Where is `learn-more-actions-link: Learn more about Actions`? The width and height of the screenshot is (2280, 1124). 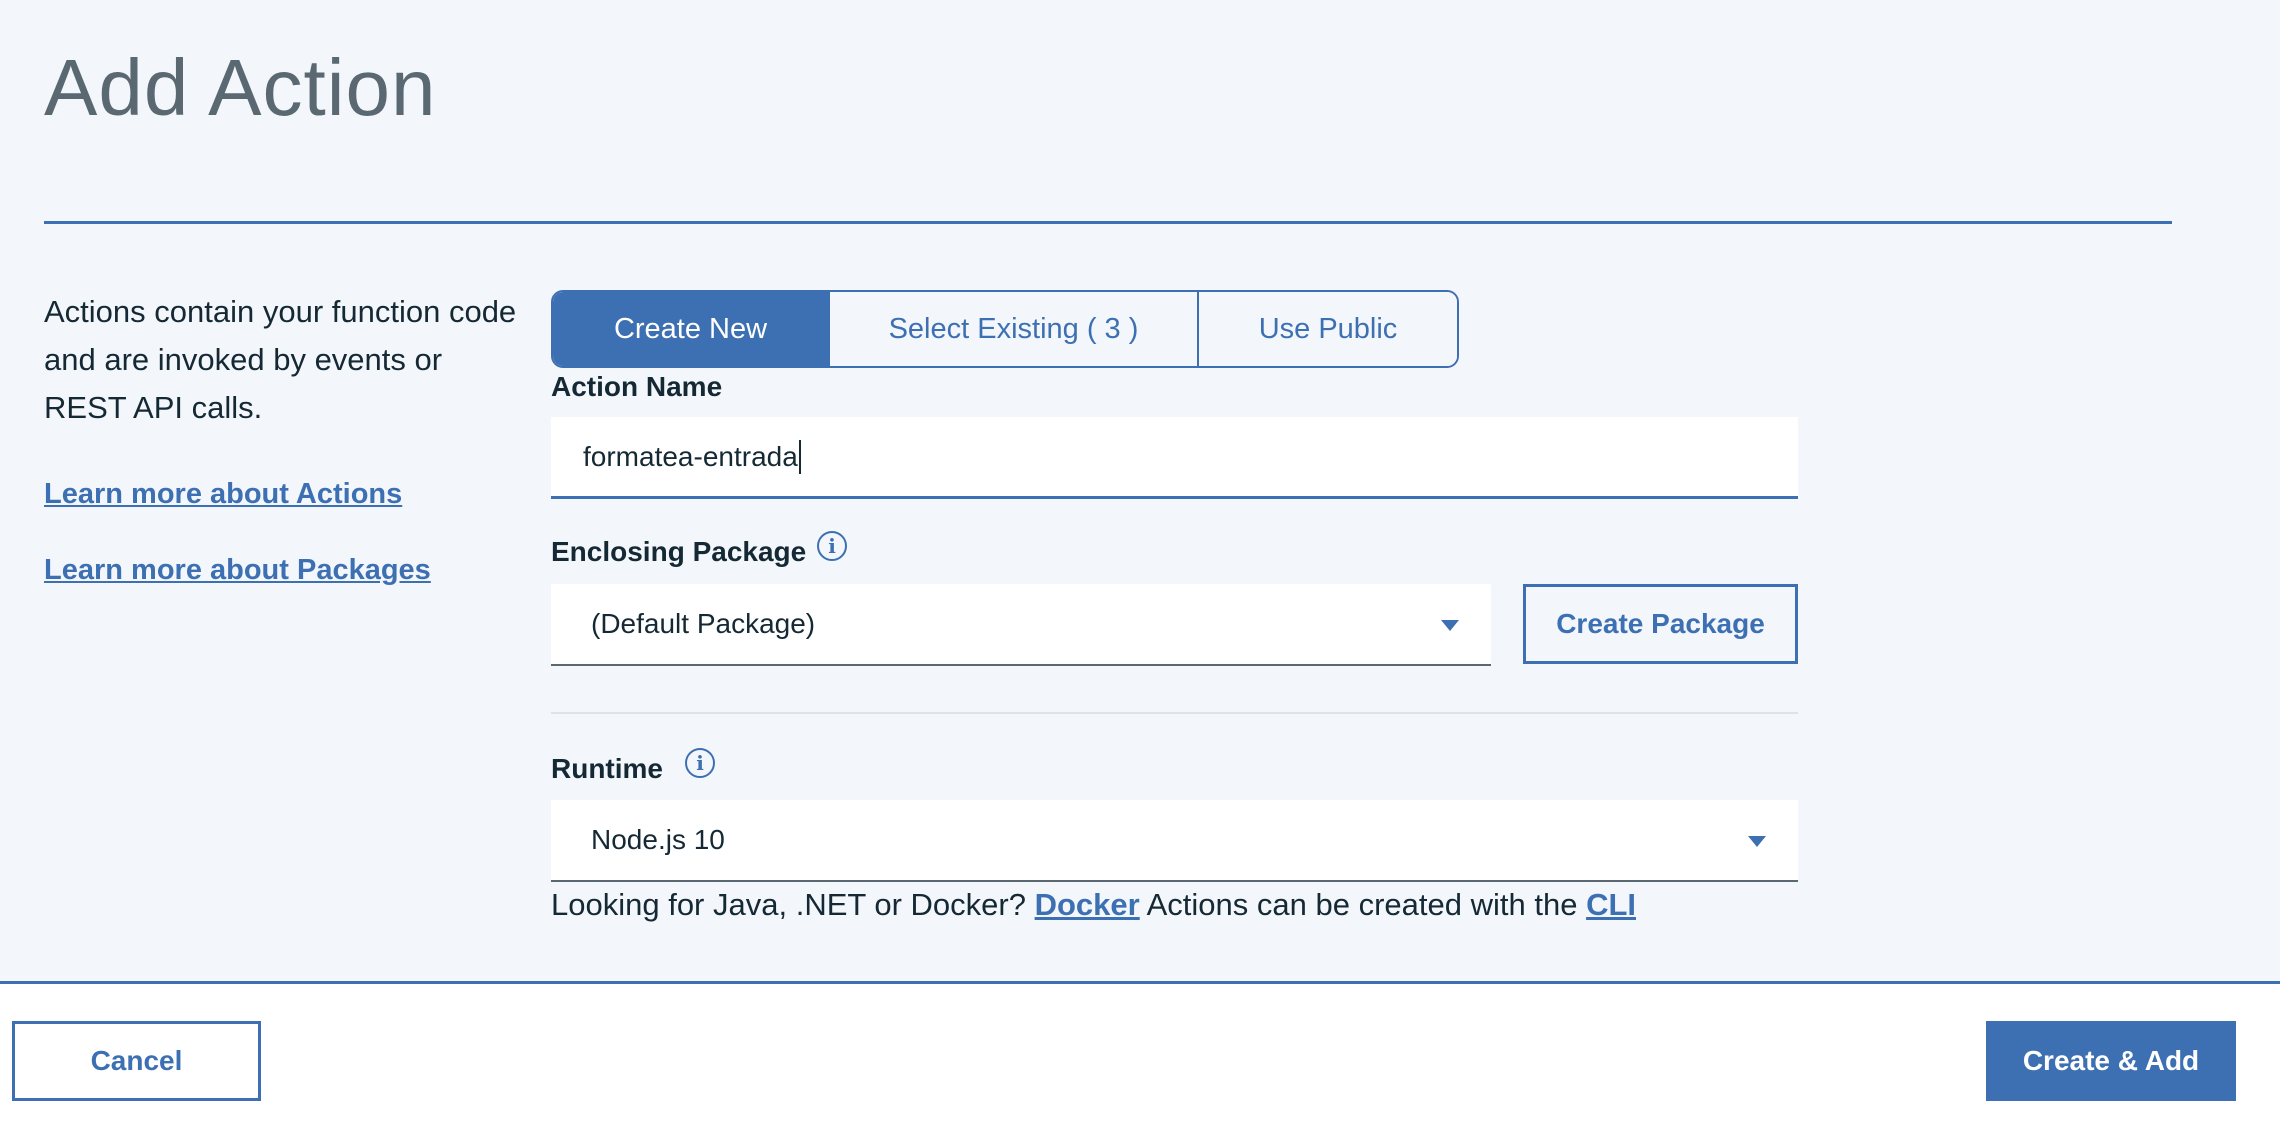
learn-more-actions-link: Learn more about Actions is located at coordinates (223, 494).